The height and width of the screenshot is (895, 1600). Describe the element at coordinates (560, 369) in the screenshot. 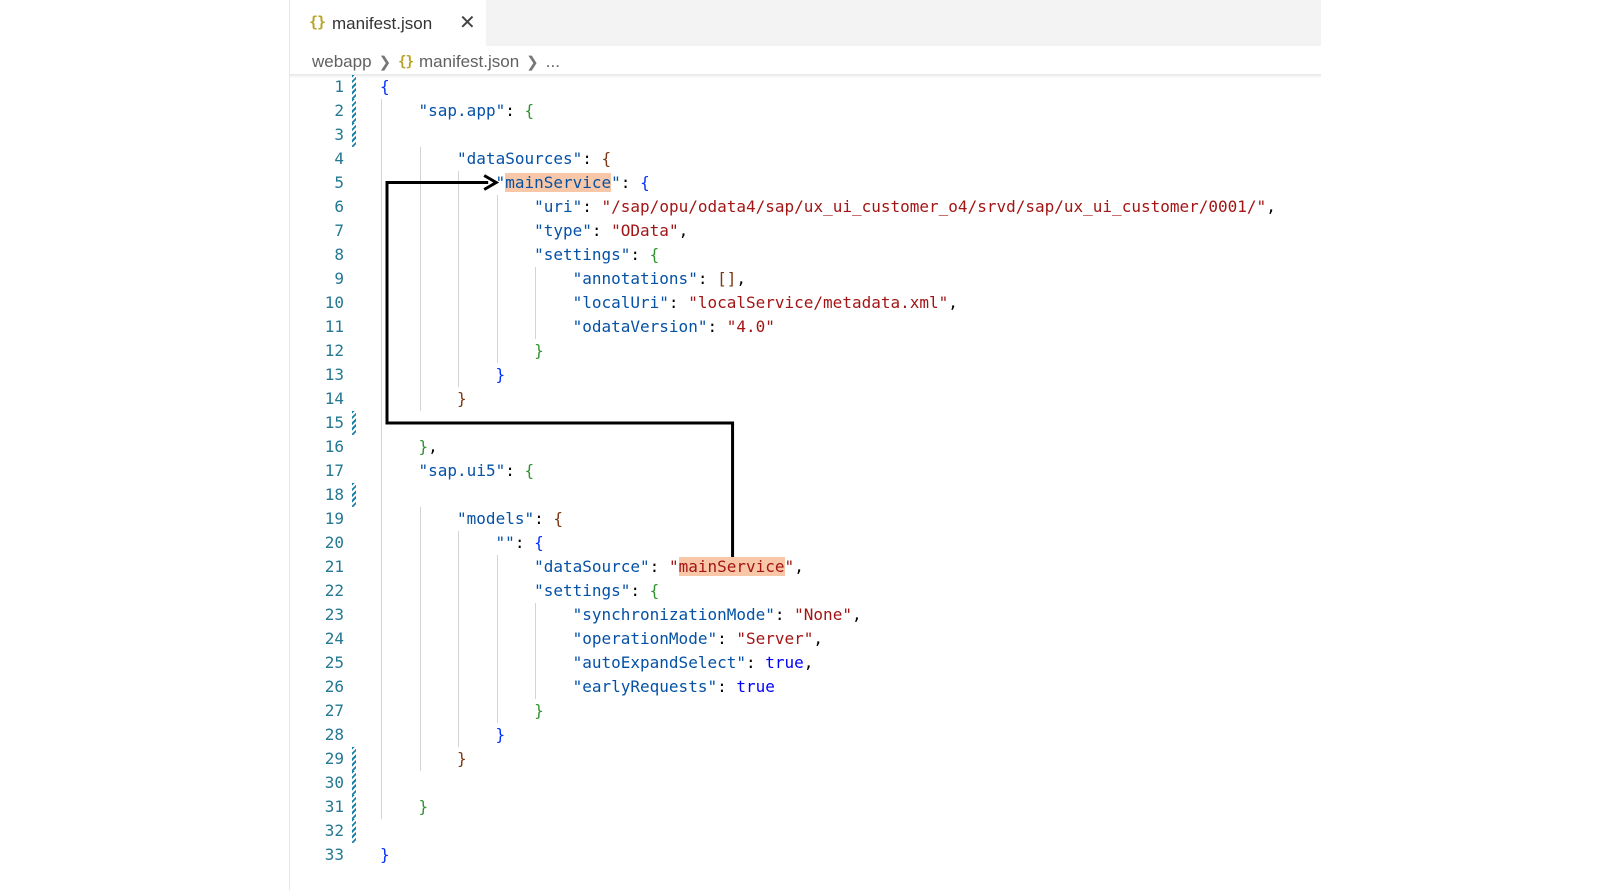

I see `arrow-line` at that location.